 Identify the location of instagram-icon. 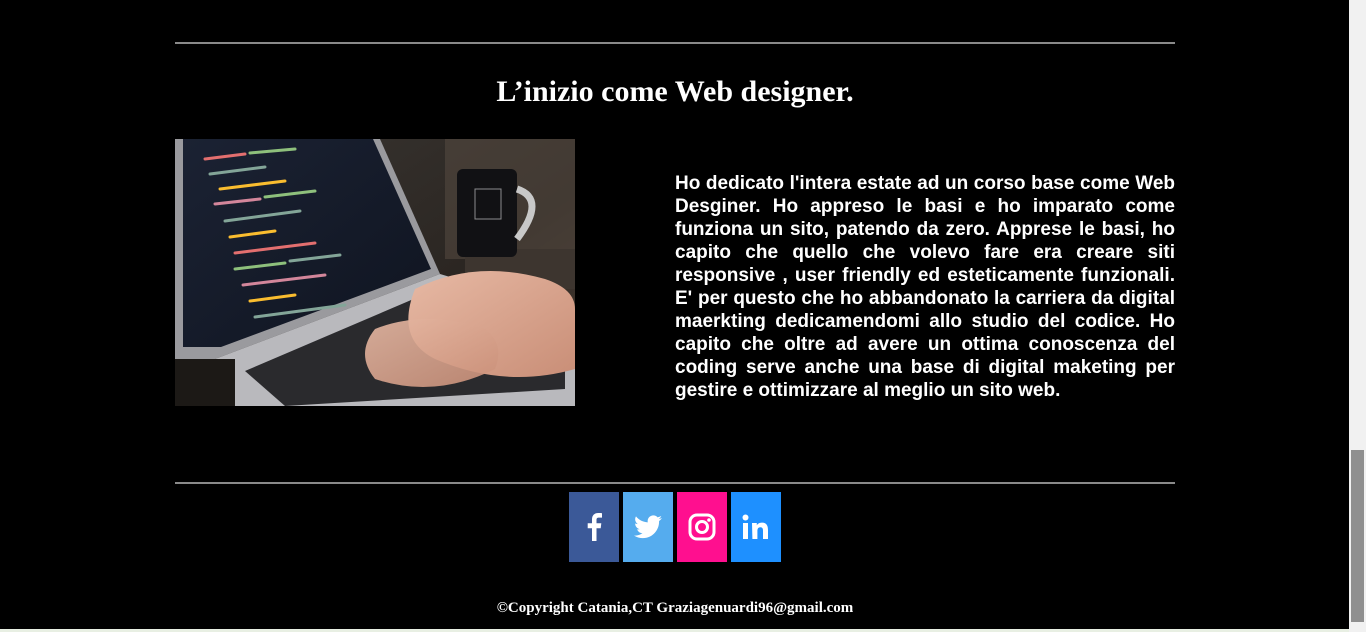
(702, 527).